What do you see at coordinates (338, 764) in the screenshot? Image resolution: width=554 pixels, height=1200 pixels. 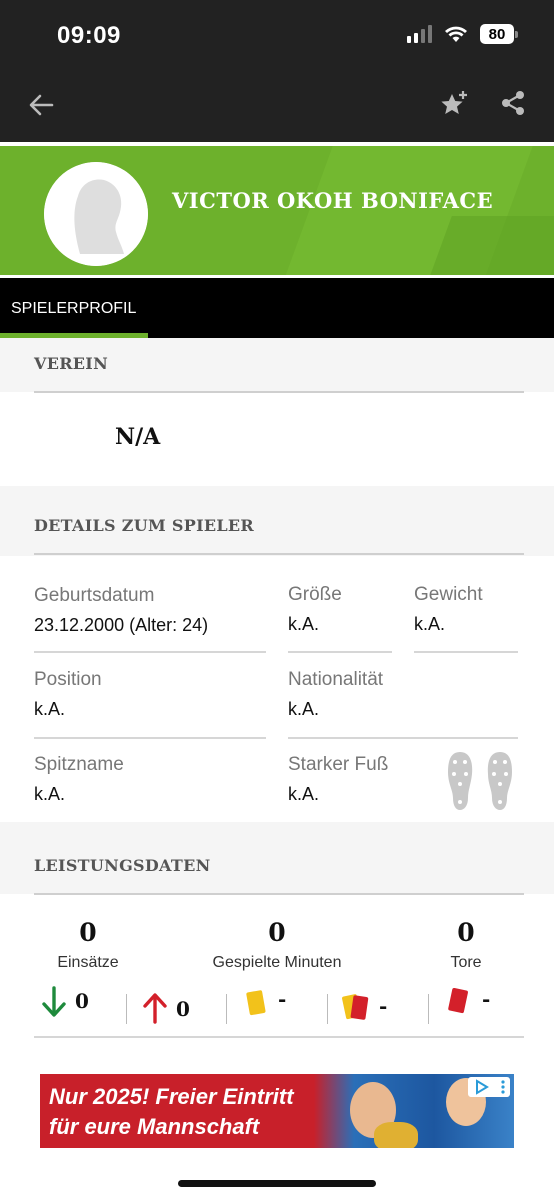 I see `foot-label: Starker Fuß` at bounding box center [338, 764].